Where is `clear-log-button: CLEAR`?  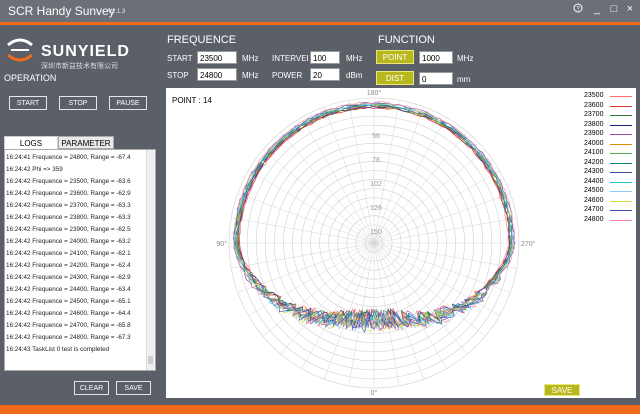
clear-log-button: CLEAR is located at coordinates (91, 388).